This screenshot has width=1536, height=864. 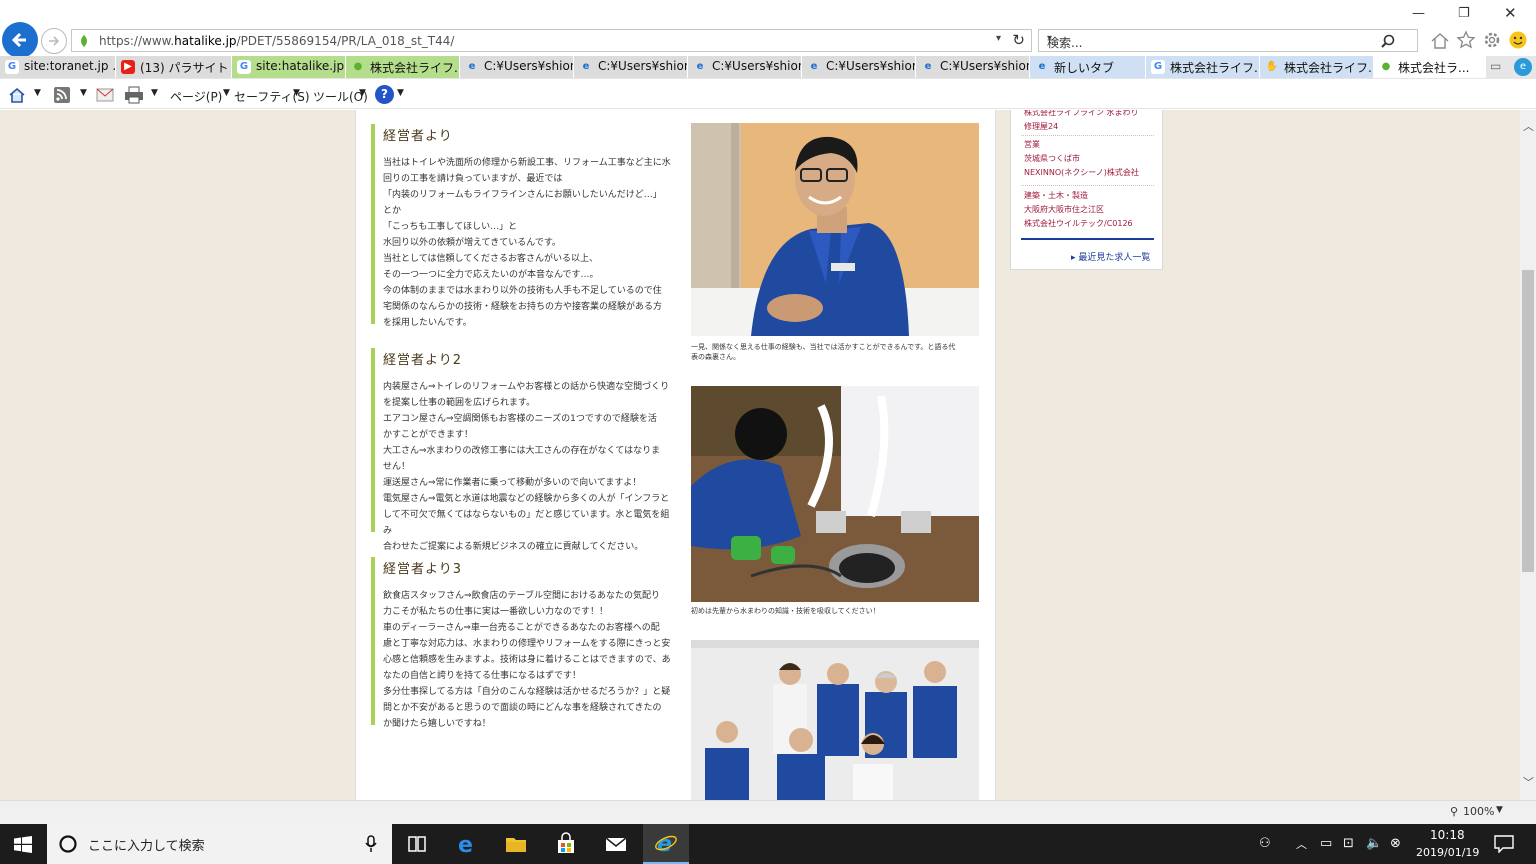 What do you see at coordinates (1528, 782) in the screenshot?
I see `scroll-down-icon: ﹀` at bounding box center [1528, 782].